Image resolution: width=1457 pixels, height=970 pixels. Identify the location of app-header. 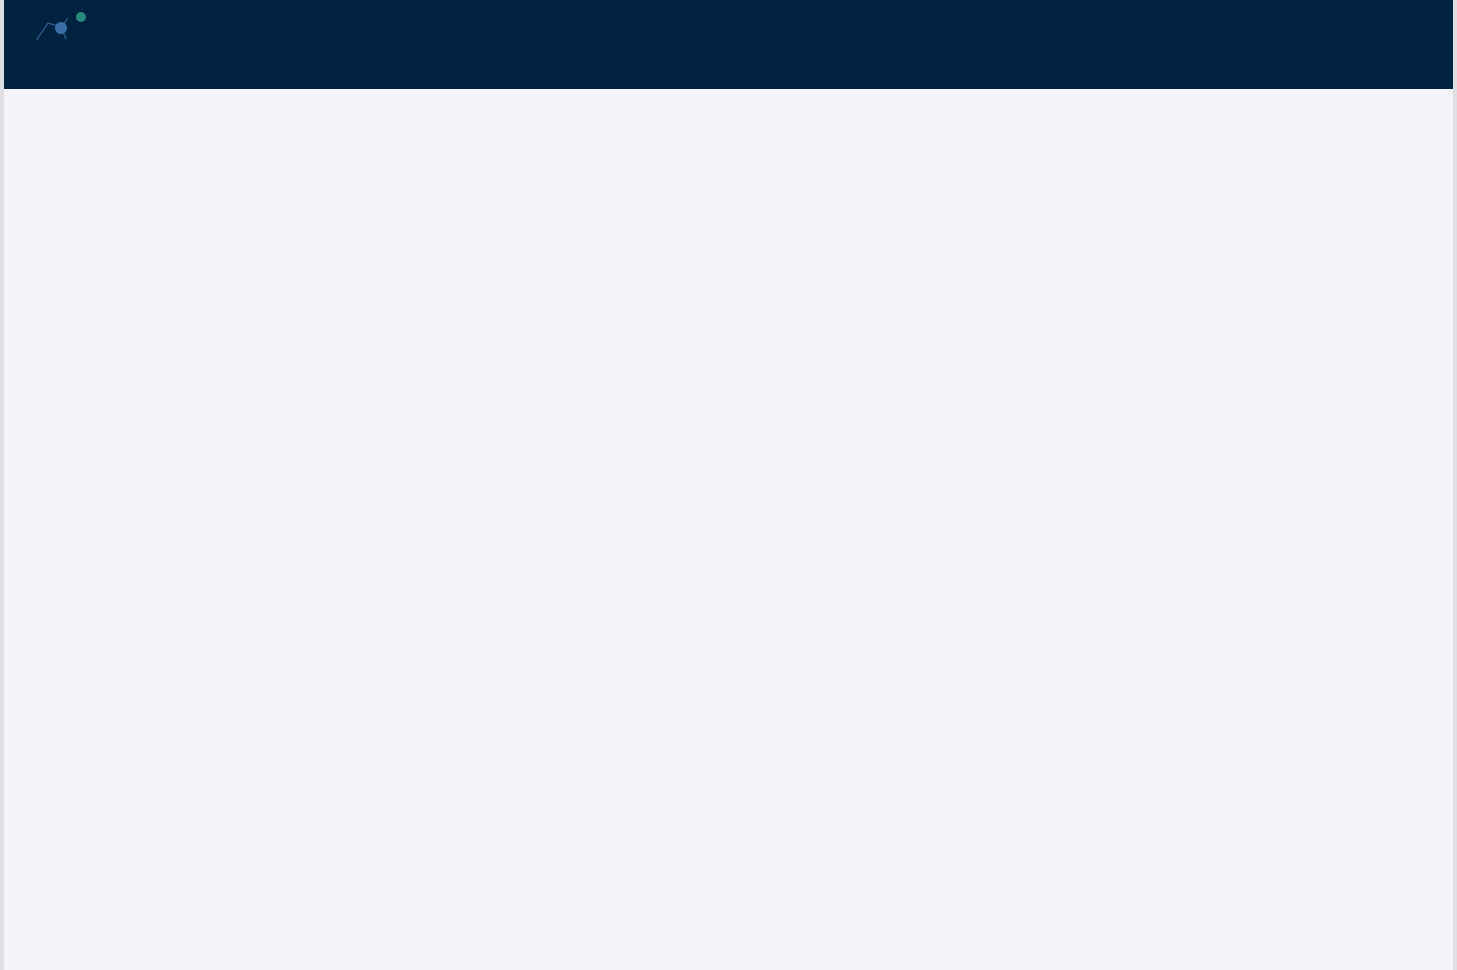
(728, 44).